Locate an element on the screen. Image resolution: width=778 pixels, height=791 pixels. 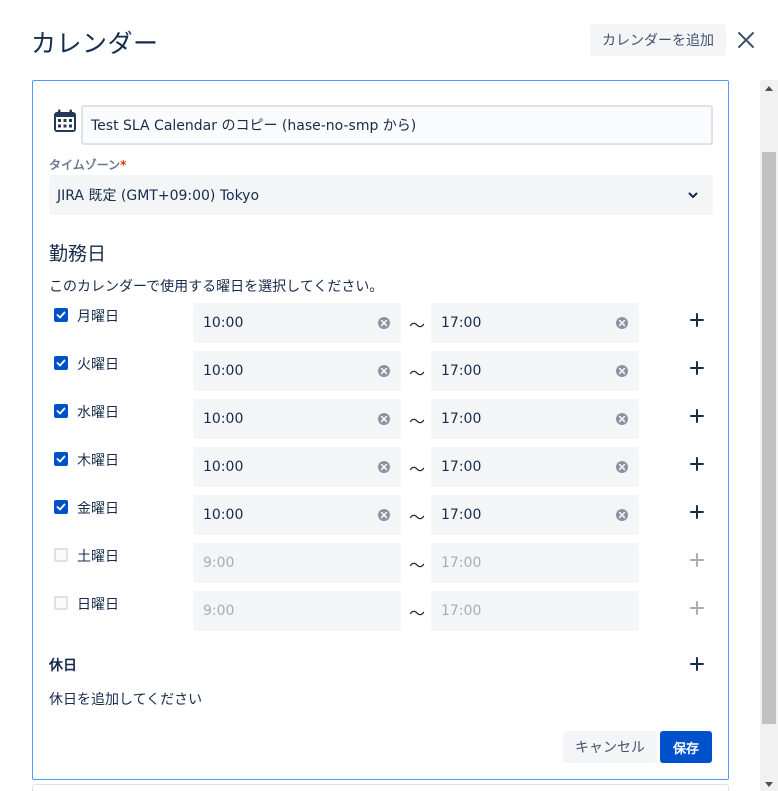
working-day-row: 土曜日 9:00 17:00 〜 is located at coordinates (381, 563).